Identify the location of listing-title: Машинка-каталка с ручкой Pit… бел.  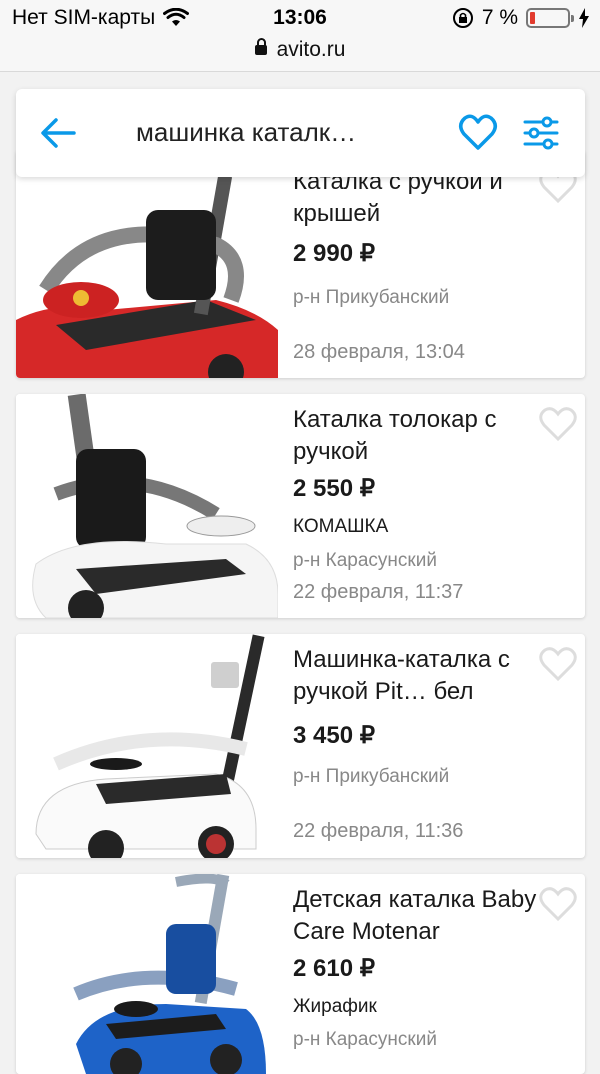
(413, 676).